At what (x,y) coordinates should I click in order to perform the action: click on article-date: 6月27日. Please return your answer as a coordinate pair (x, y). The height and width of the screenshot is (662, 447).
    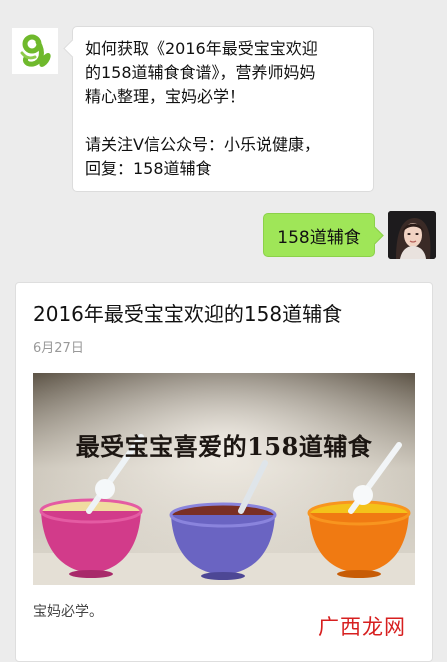
    Looking at the image, I should click on (58, 348).